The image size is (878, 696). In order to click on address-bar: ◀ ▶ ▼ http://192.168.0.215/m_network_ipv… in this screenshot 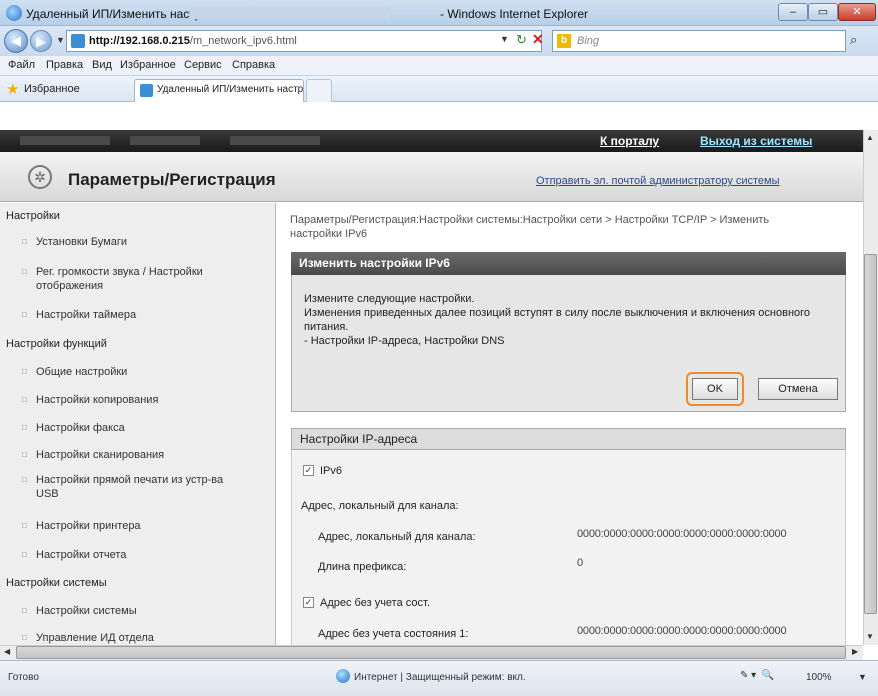, I will do `click(439, 41)`.